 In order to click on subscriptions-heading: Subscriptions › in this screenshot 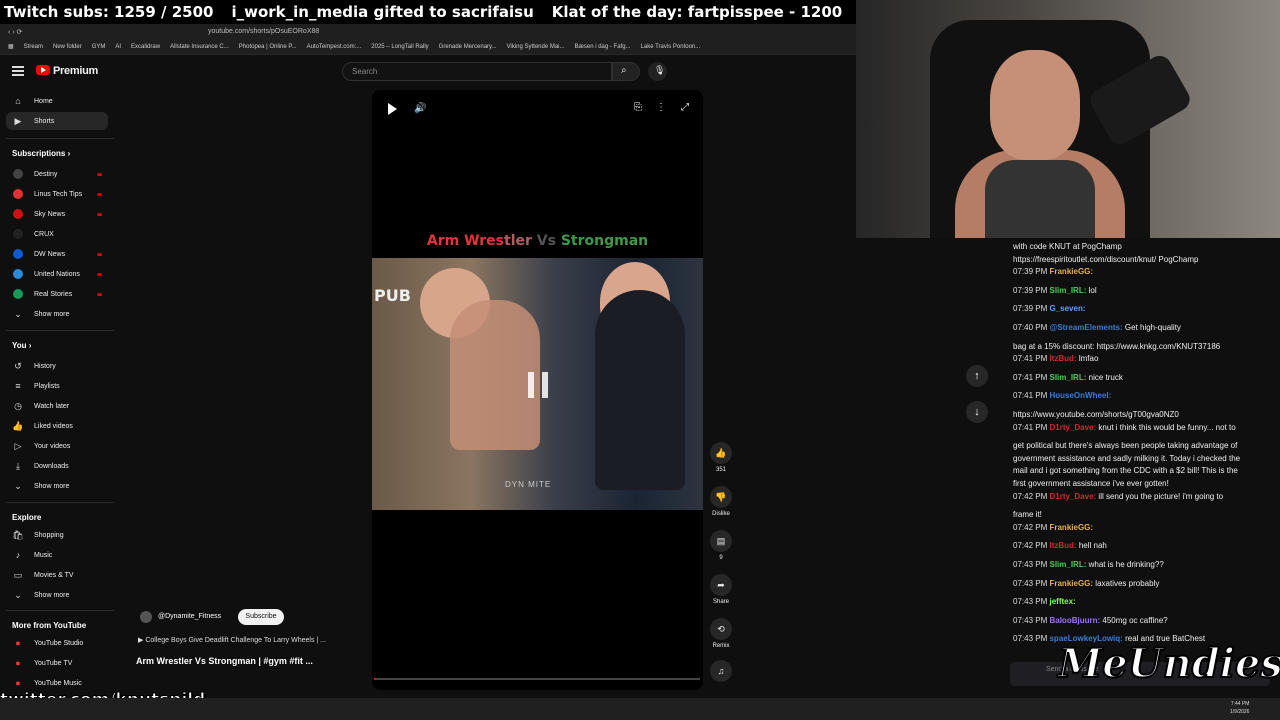, I will do `click(41, 153)`.